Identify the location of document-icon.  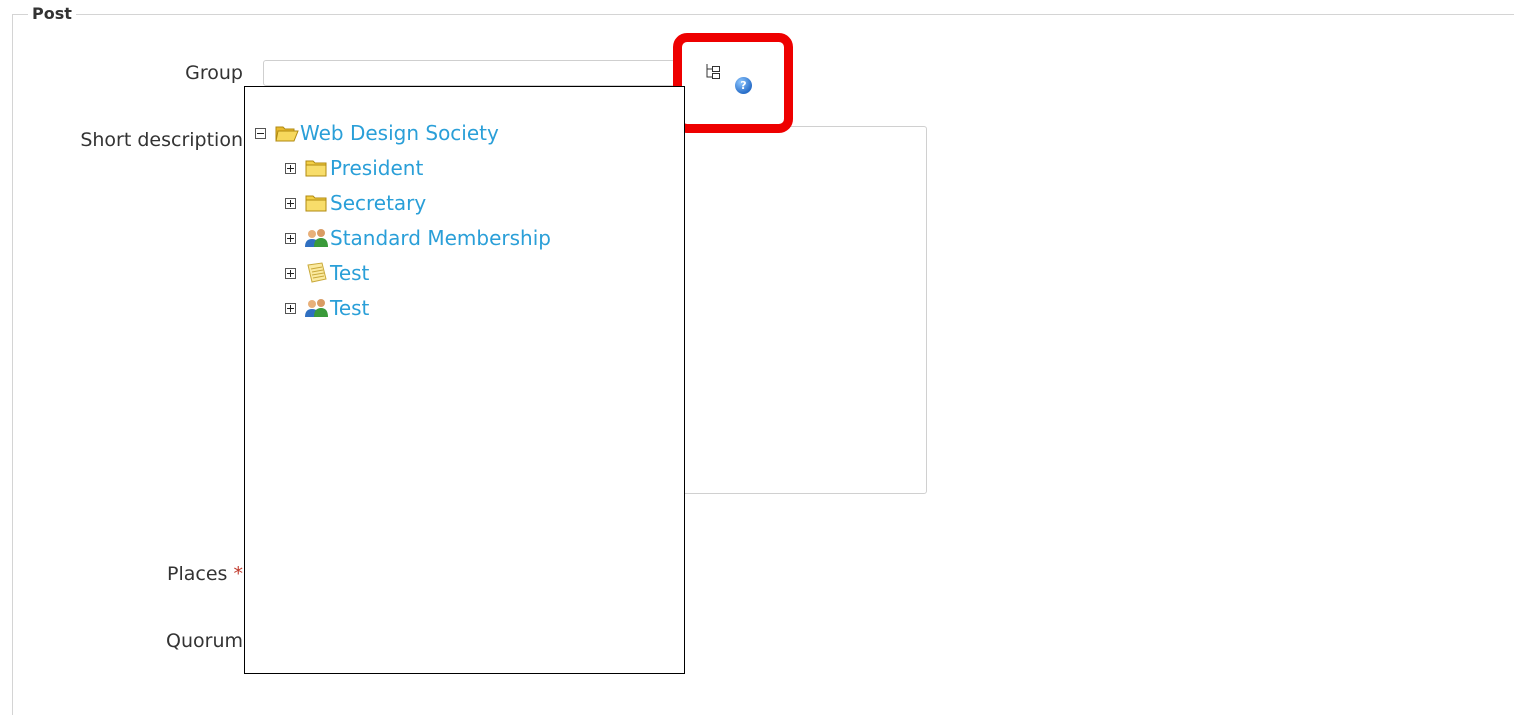
(317, 272).